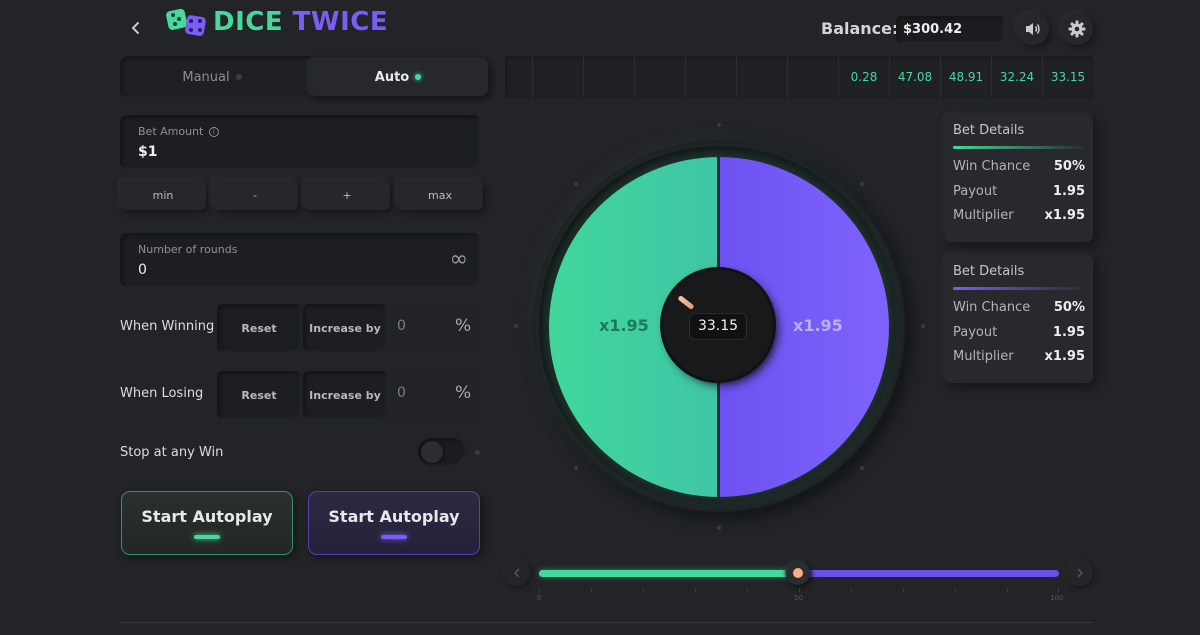  Describe the element at coordinates (163, 195) in the screenshot. I see `min-button: min` at that location.